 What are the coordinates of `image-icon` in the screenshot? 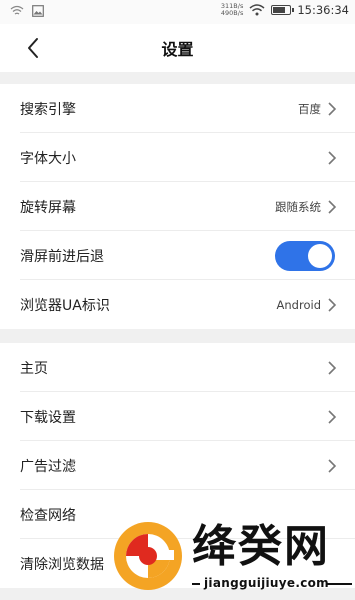 It's located at (38, 11).